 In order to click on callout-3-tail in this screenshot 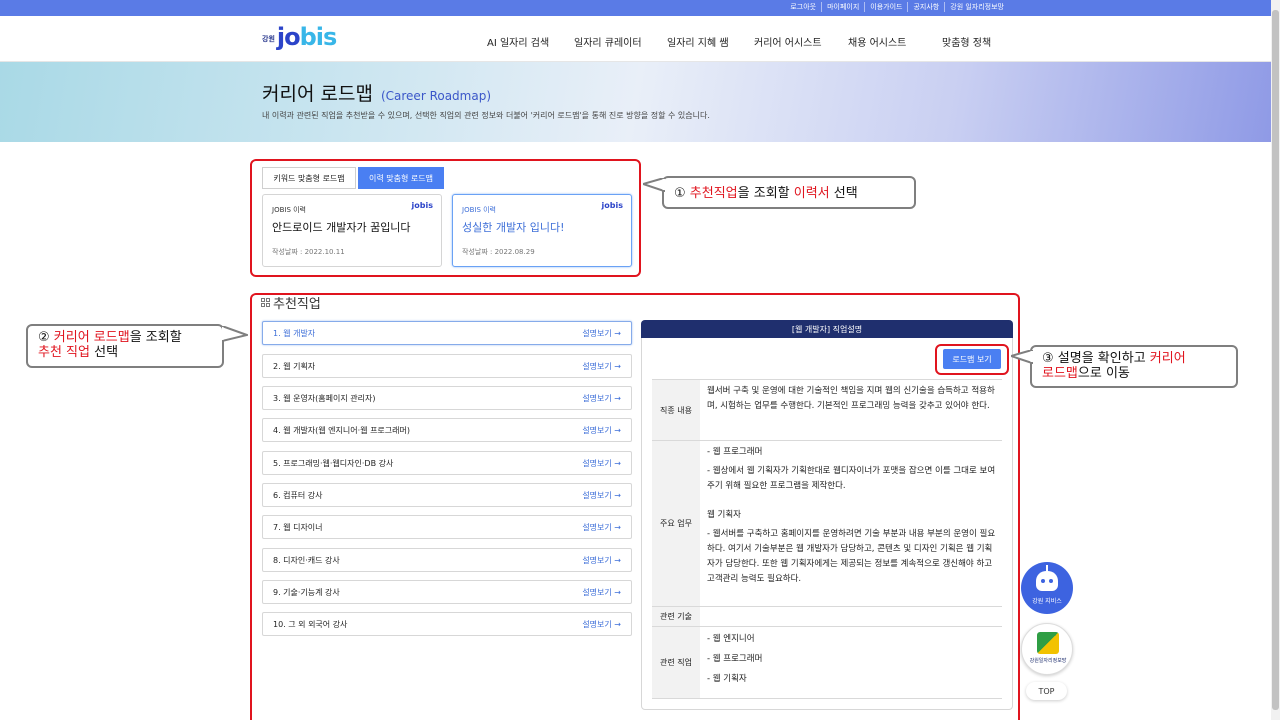, I will do `click(1022, 357)`.